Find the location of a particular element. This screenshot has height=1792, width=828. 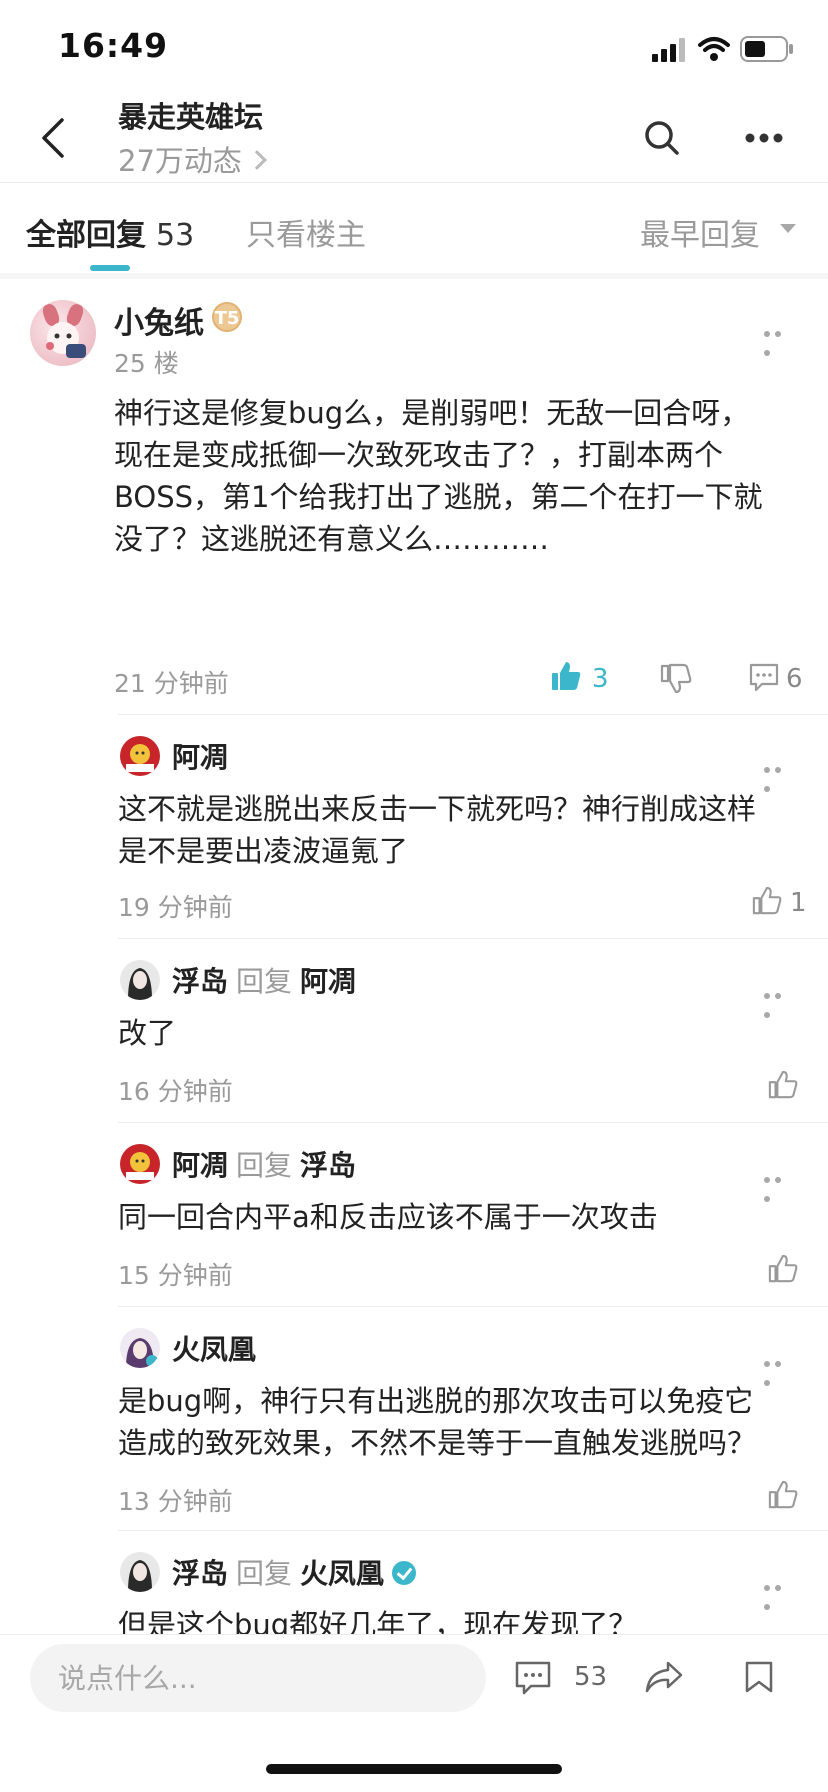

reply-to-user: 阿凋 is located at coordinates (328, 981).